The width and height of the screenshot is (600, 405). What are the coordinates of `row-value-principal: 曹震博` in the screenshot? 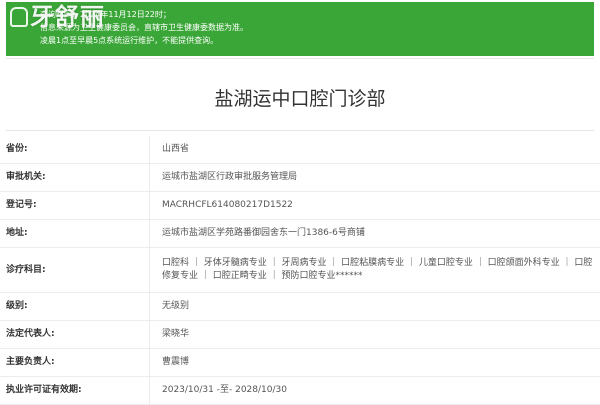 It's located at (375, 363).